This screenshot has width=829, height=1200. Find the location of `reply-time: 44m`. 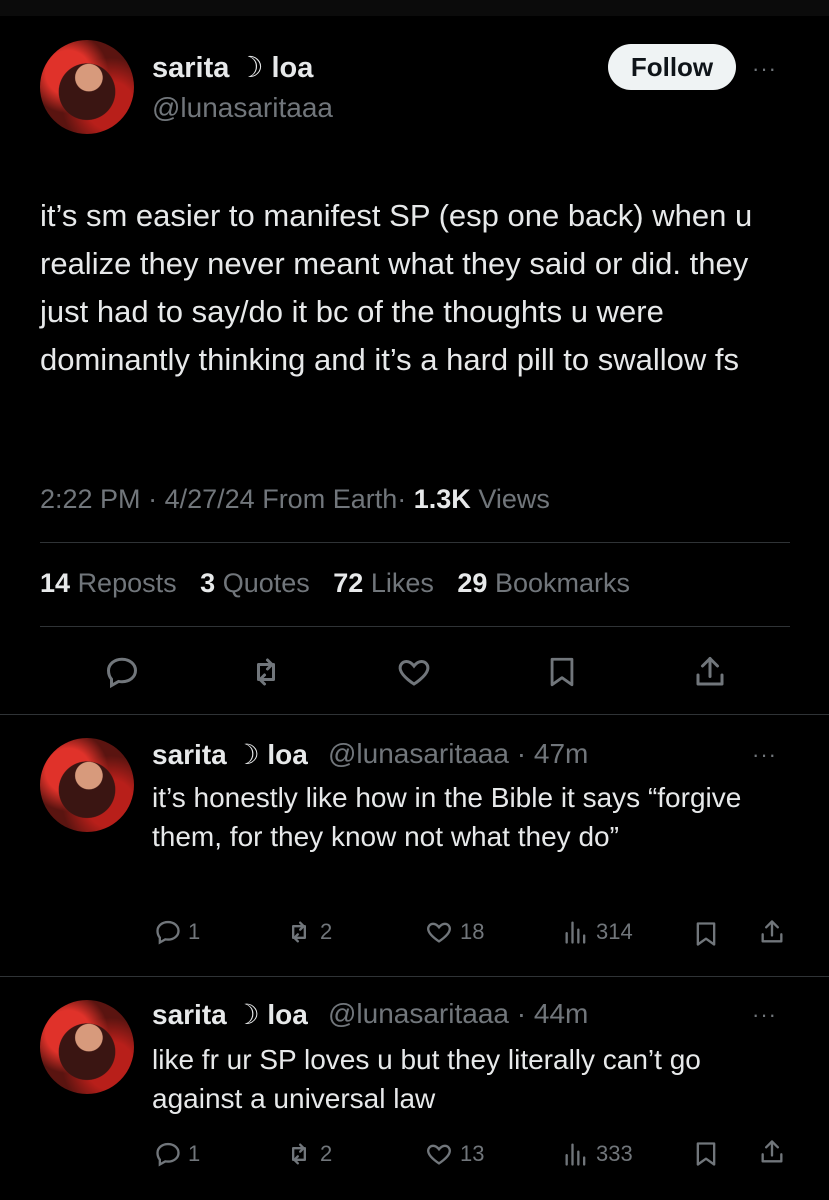

reply-time: 44m is located at coordinates (561, 1013).